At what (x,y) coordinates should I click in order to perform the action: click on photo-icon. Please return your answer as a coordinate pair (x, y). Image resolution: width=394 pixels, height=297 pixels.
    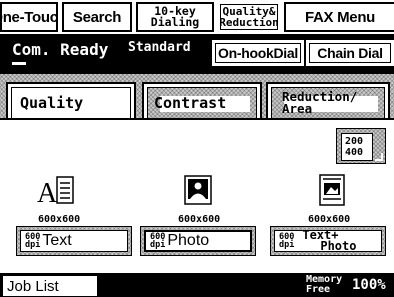
    Looking at the image, I should click on (198, 190).